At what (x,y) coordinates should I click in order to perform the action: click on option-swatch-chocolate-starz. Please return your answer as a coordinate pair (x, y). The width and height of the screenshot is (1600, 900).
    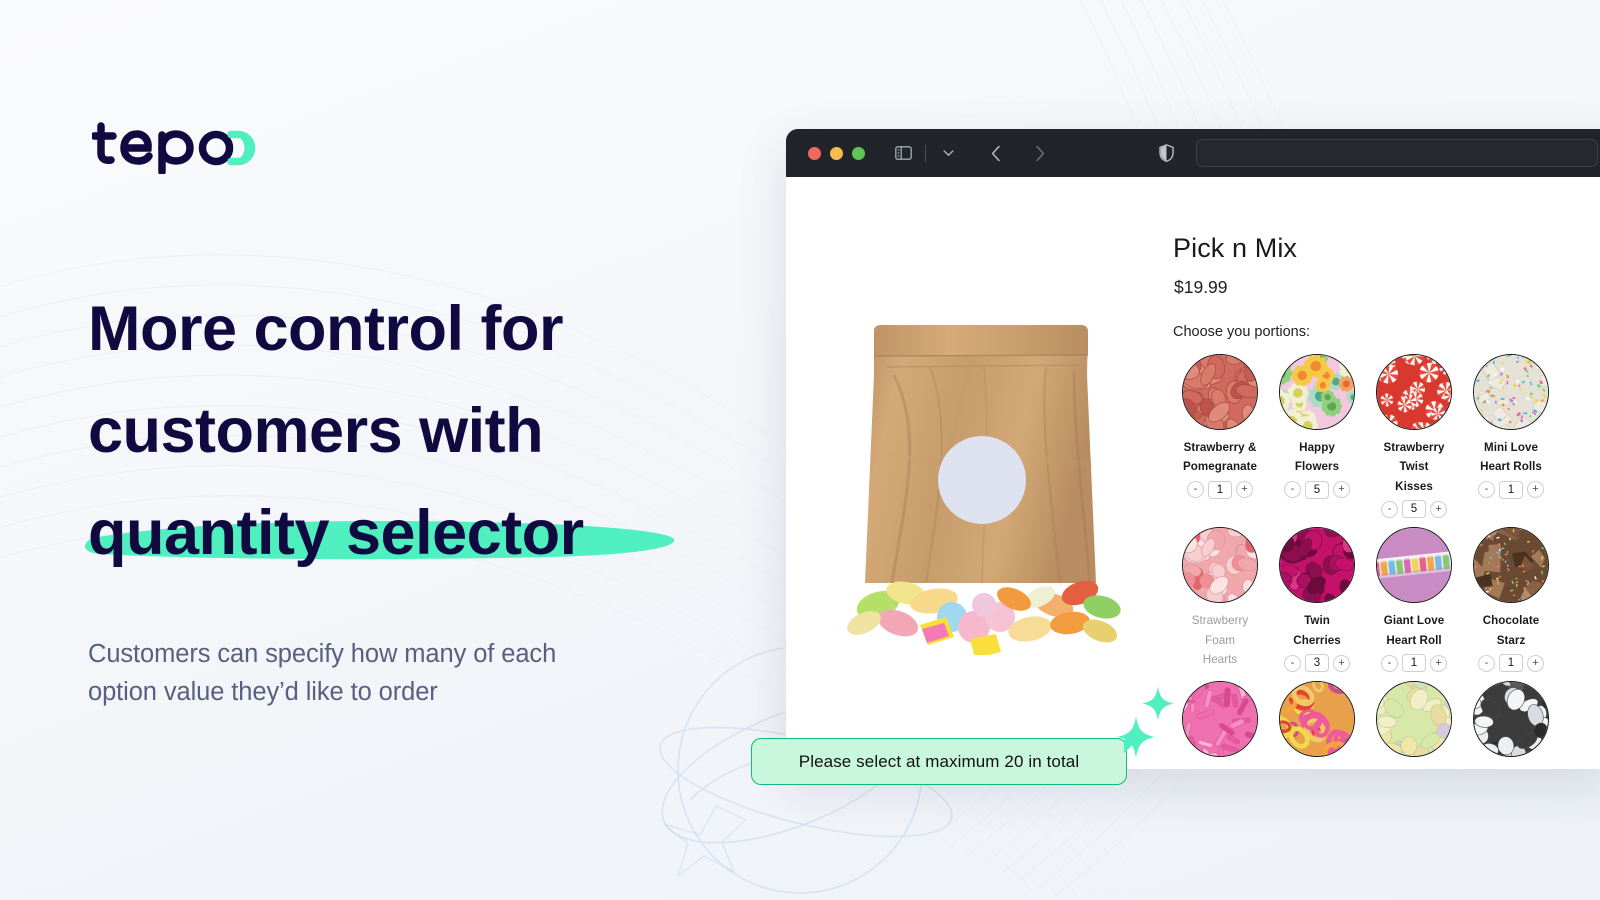
    Looking at the image, I should click on (1511, 565).